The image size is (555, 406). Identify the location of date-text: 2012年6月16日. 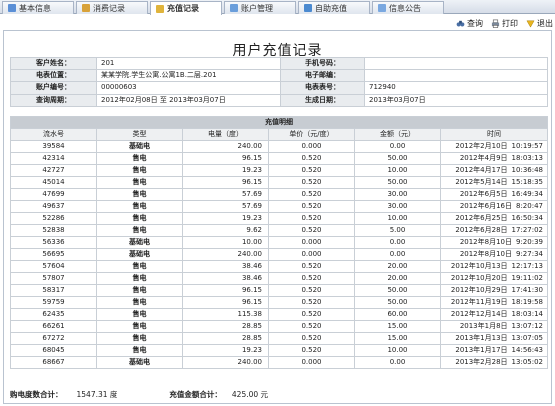
(485, 206).